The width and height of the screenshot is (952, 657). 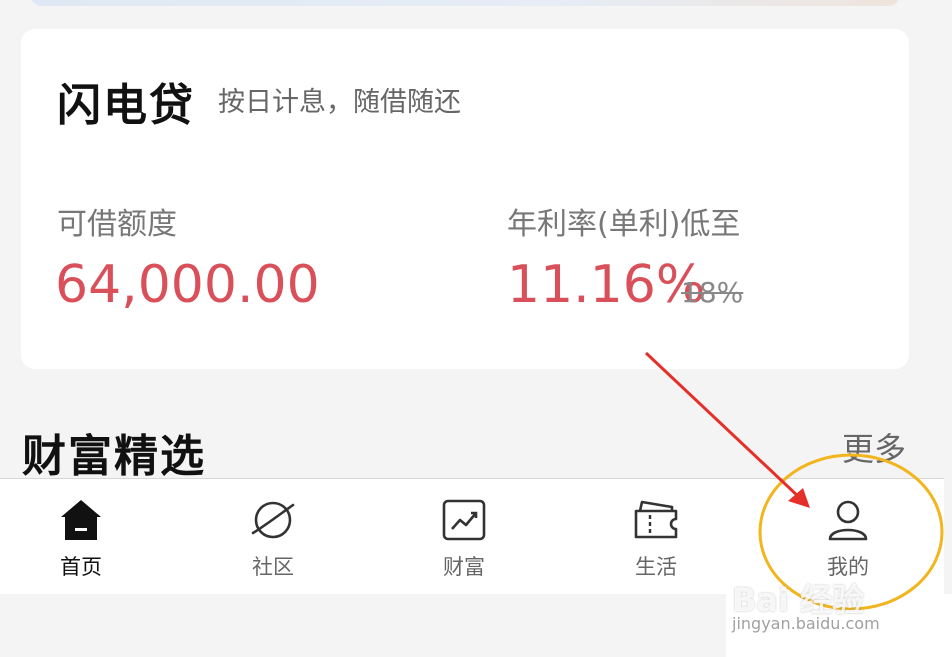 What do you see at coordinates (656, 567) in the screenshot?
I see `tab-life-label: 生活` at bounding box center [656, 567].